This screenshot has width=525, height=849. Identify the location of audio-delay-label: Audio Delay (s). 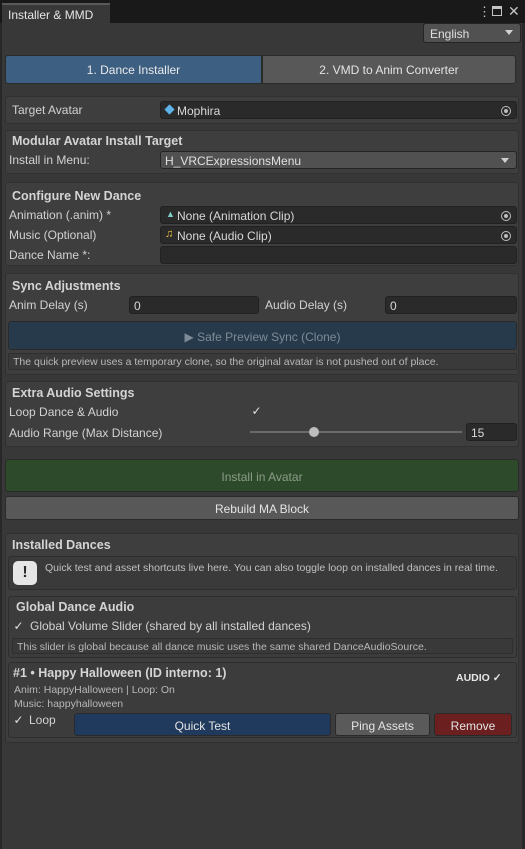
(306, 305).